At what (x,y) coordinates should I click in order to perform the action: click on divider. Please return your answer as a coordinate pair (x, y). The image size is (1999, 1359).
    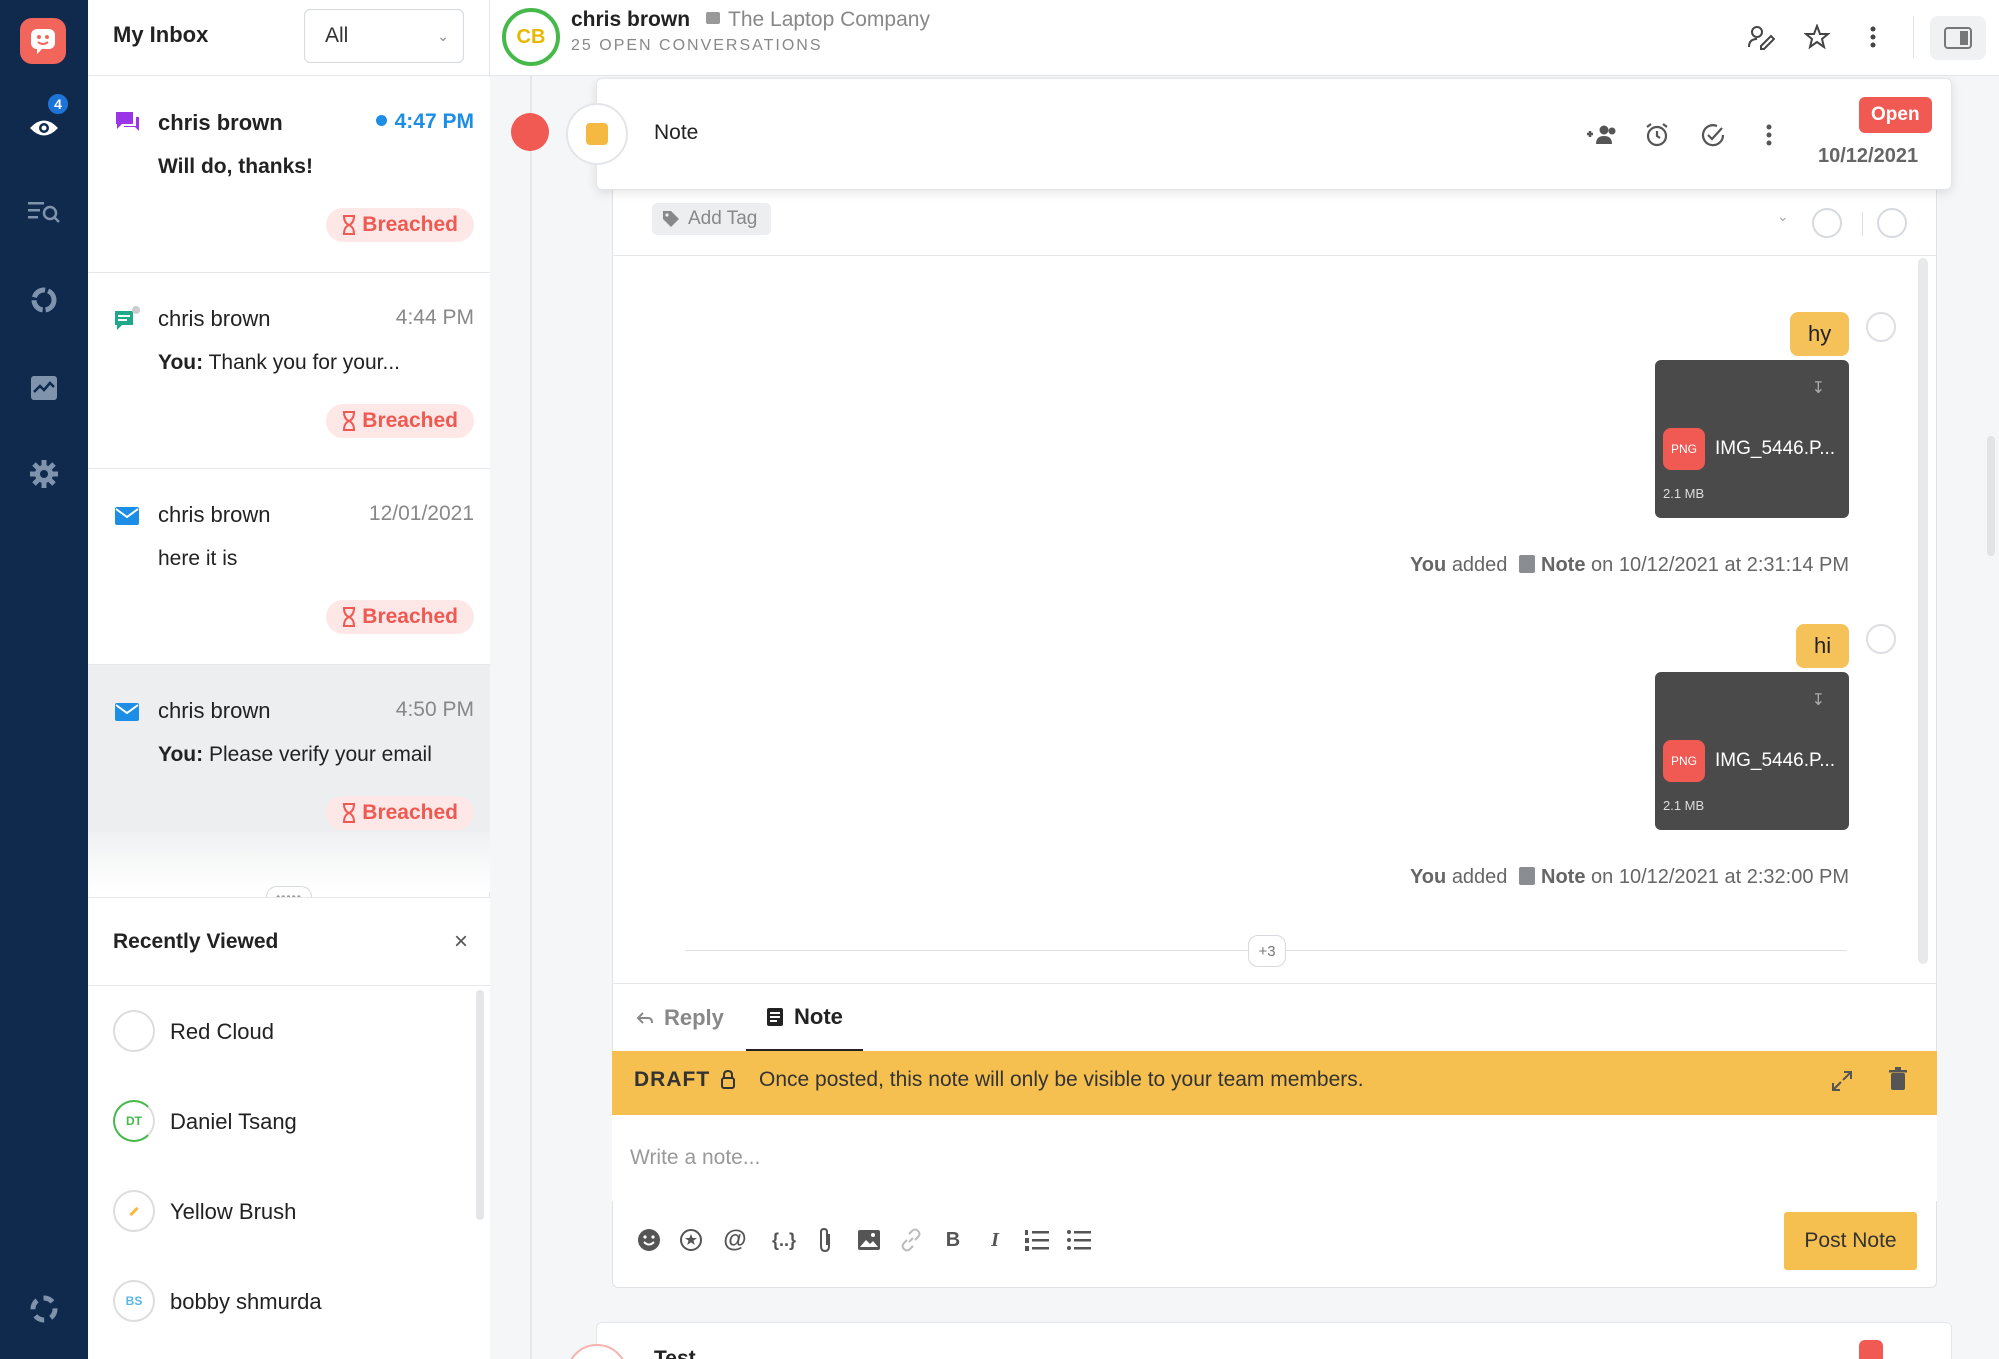
    Looking at the image, I should click on (1862, 224).